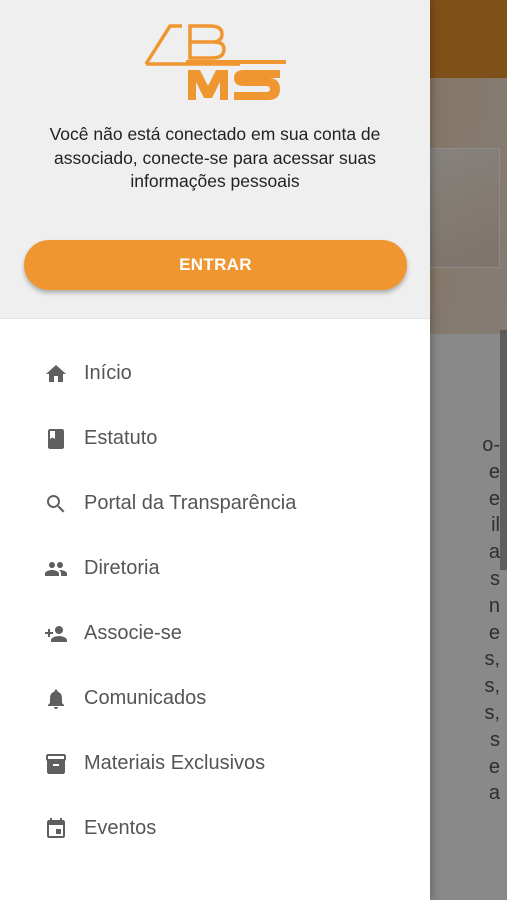 The width and height of the screenshot is (507, 900). I want to click on calendar-icon, so click(56, 829).